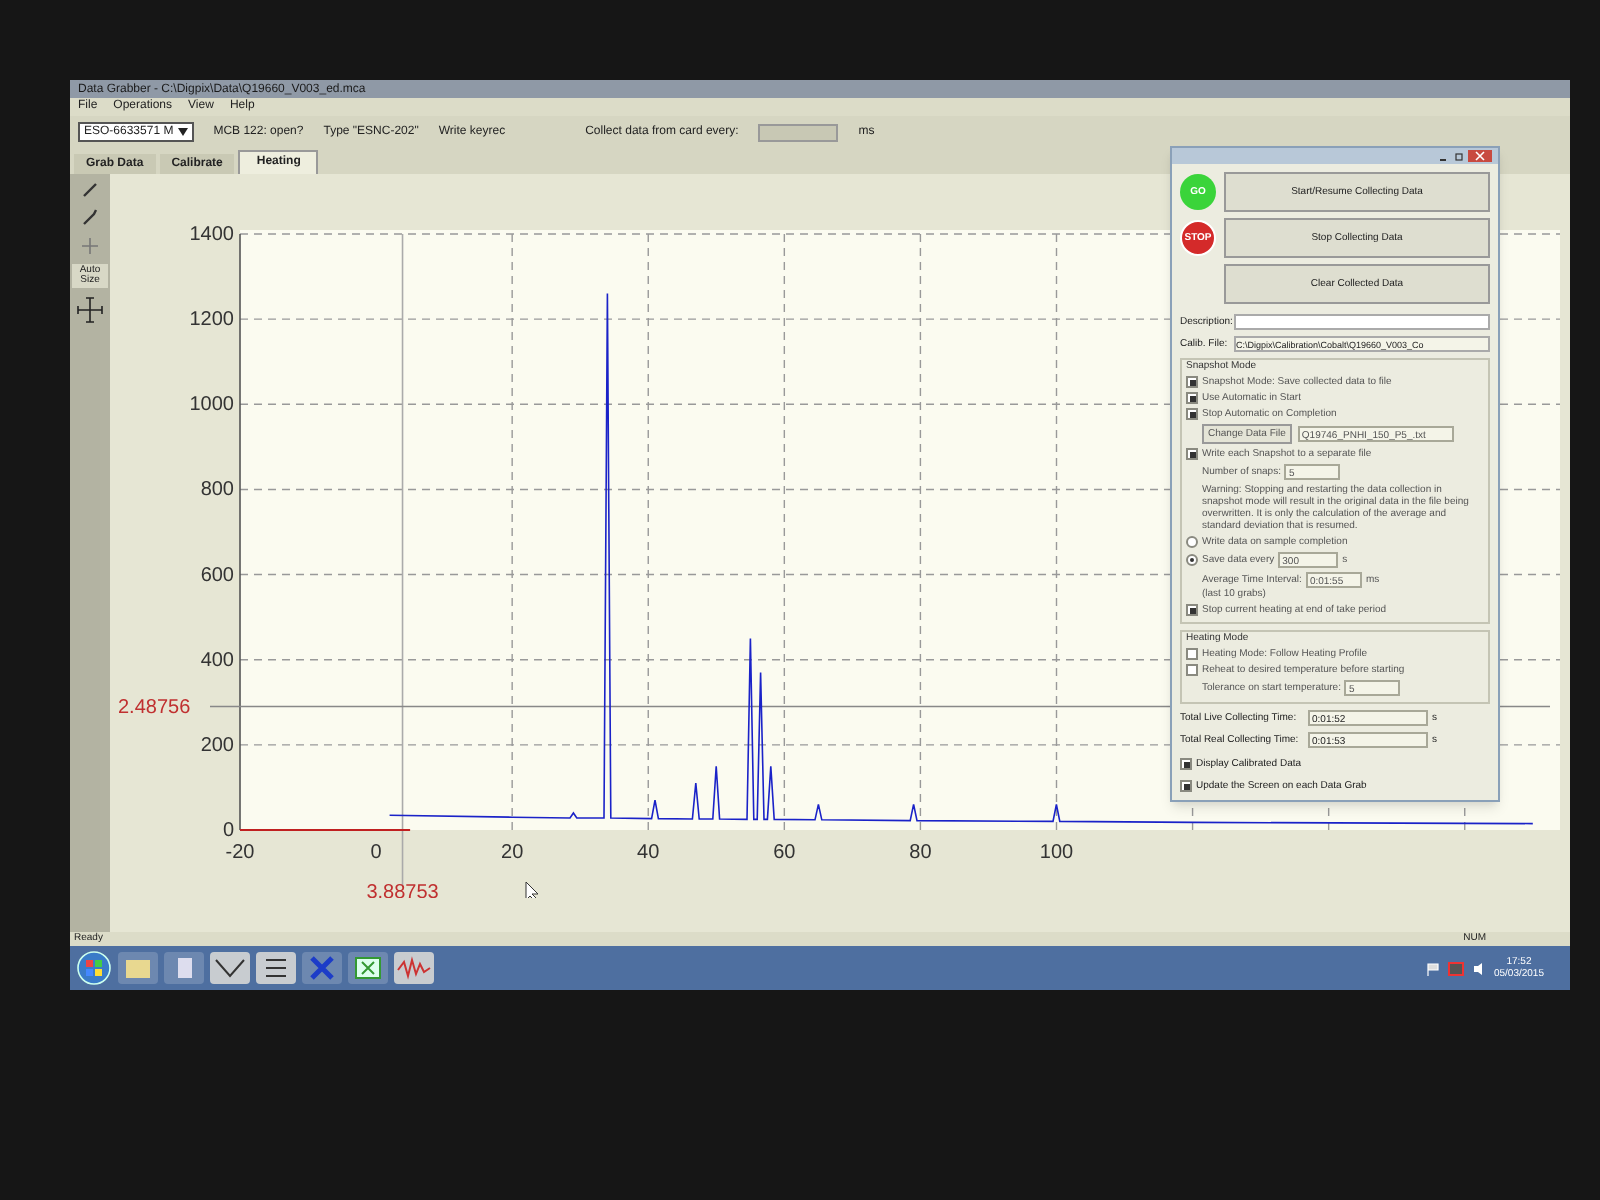 This screenshot has height=1200, width=1600. I want to click on speaker-icon, so click(1478, 968).